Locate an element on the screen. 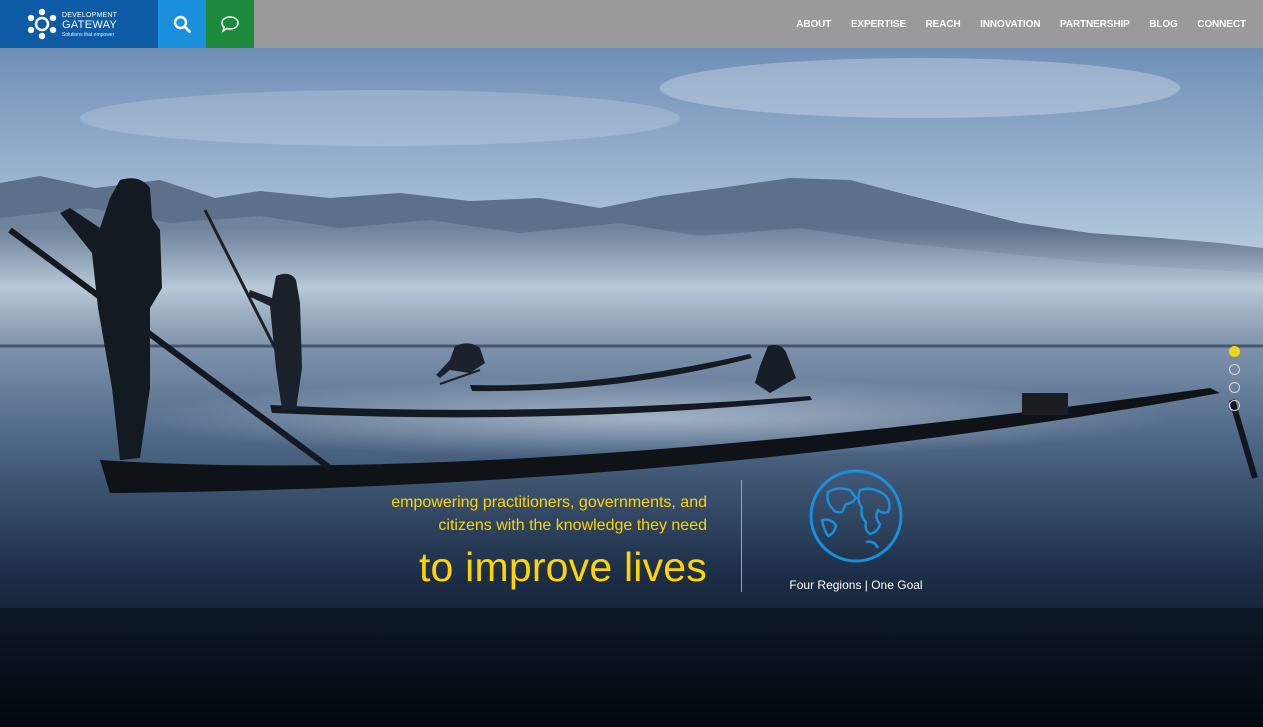 This screenshot has height=727, width=1263. logo-line-2: GATEWAY is located at coordinates (90, 25).